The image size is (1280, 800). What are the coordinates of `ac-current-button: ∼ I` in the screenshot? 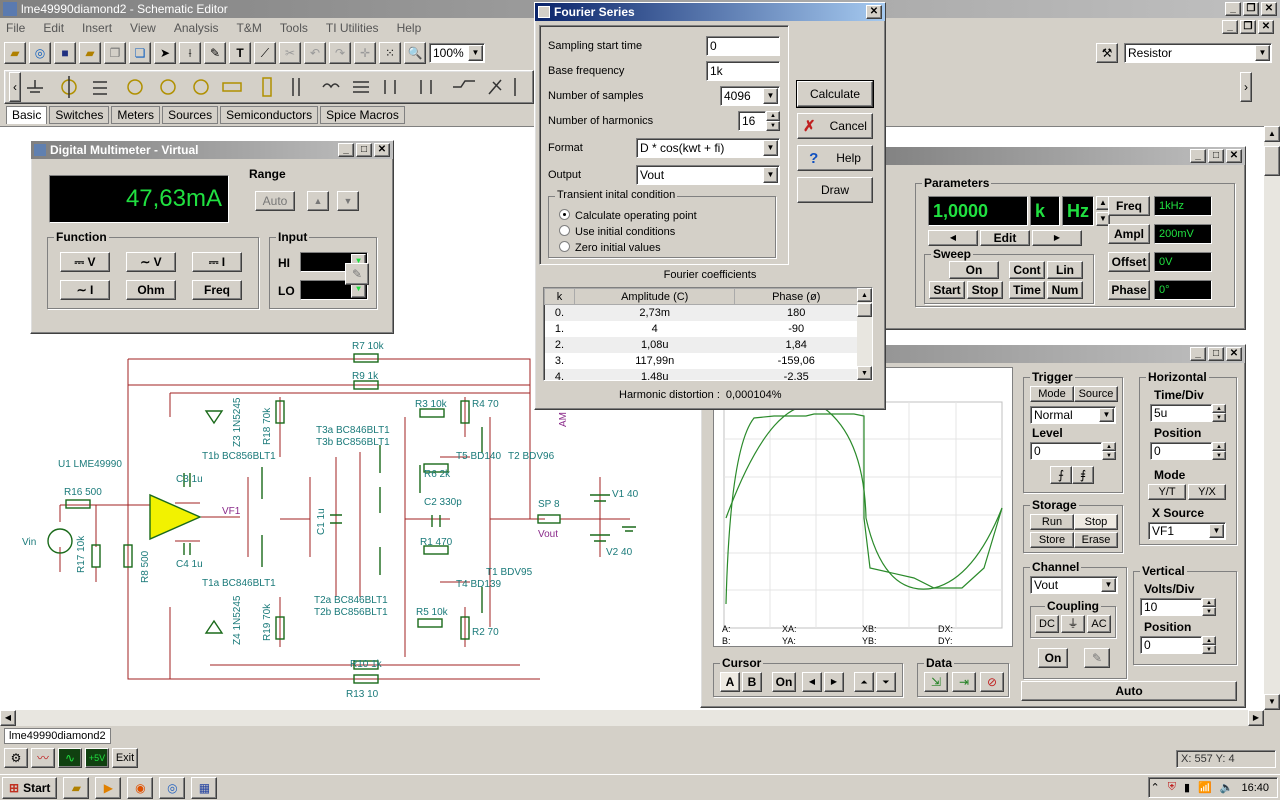 It's located at (85, 290).